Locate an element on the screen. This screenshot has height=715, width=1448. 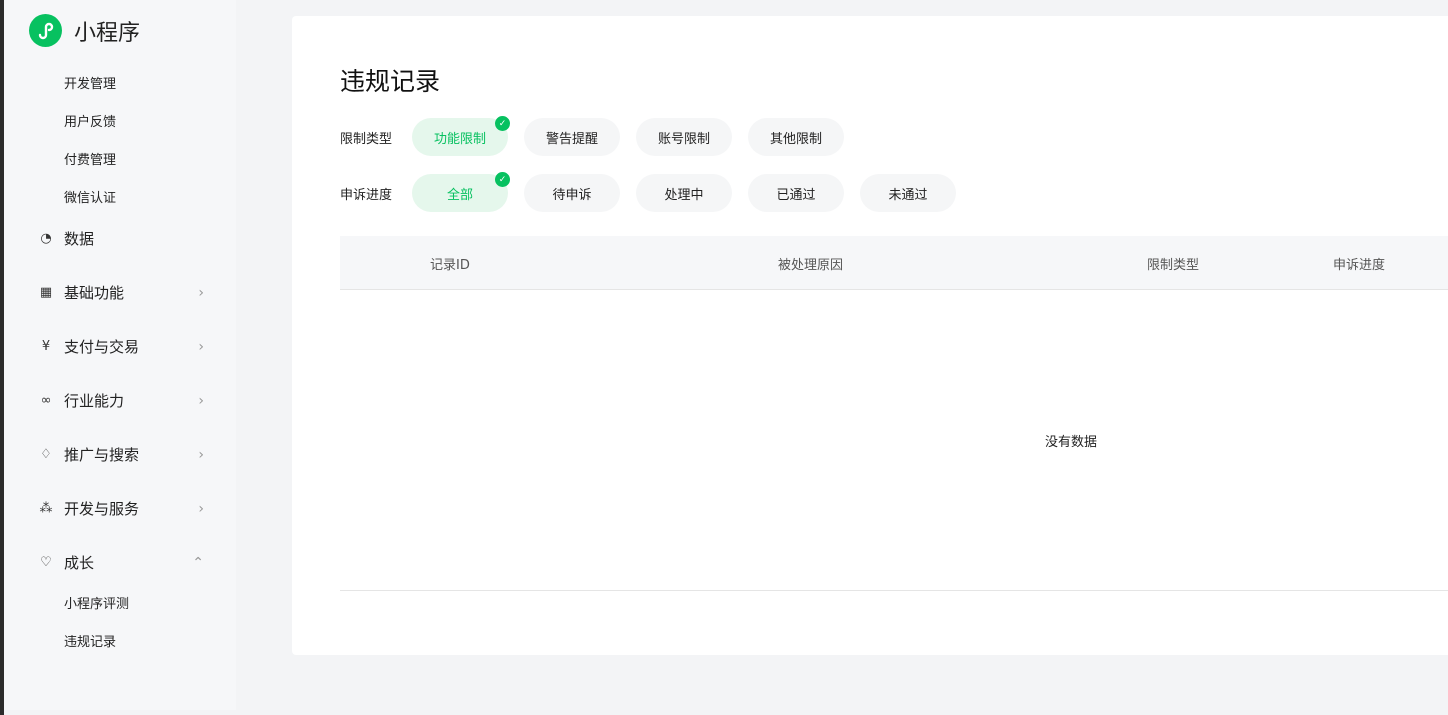
sidebar-item-evaluation: 小程序评测 is located at coordinates (96, 602).